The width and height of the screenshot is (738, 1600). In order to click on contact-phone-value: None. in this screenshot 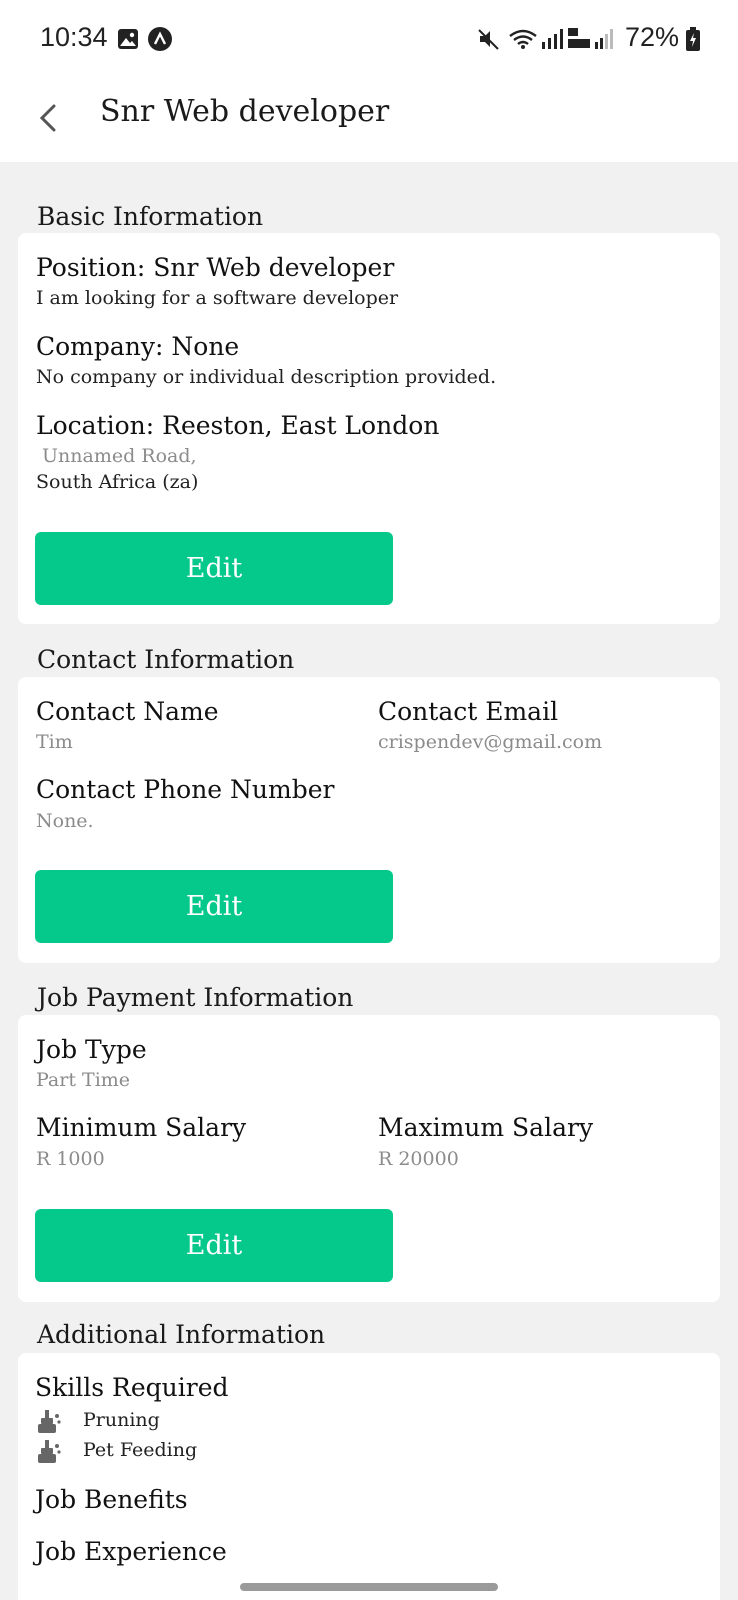, I will do `click(65, 821)`.